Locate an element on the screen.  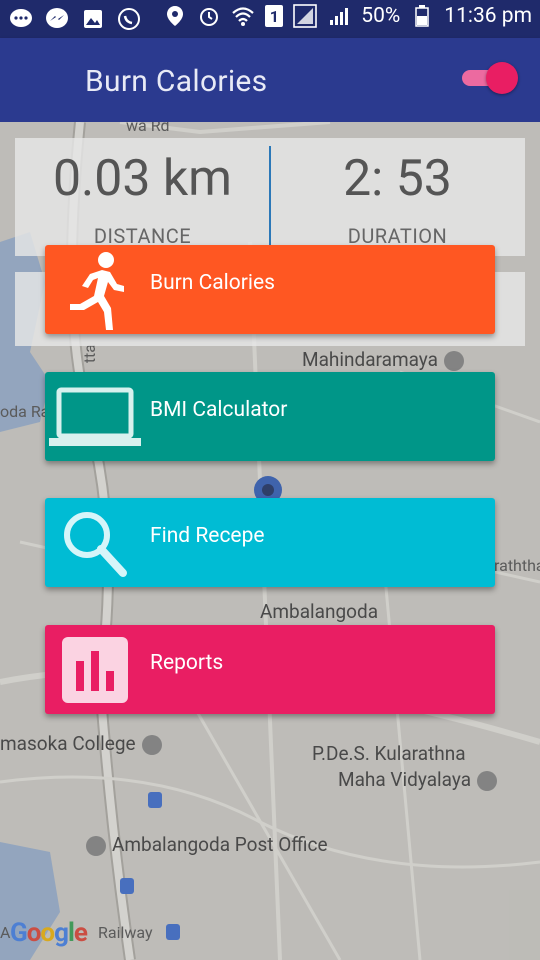
page-title: Burn Calories is located at coordinates (176, 81).